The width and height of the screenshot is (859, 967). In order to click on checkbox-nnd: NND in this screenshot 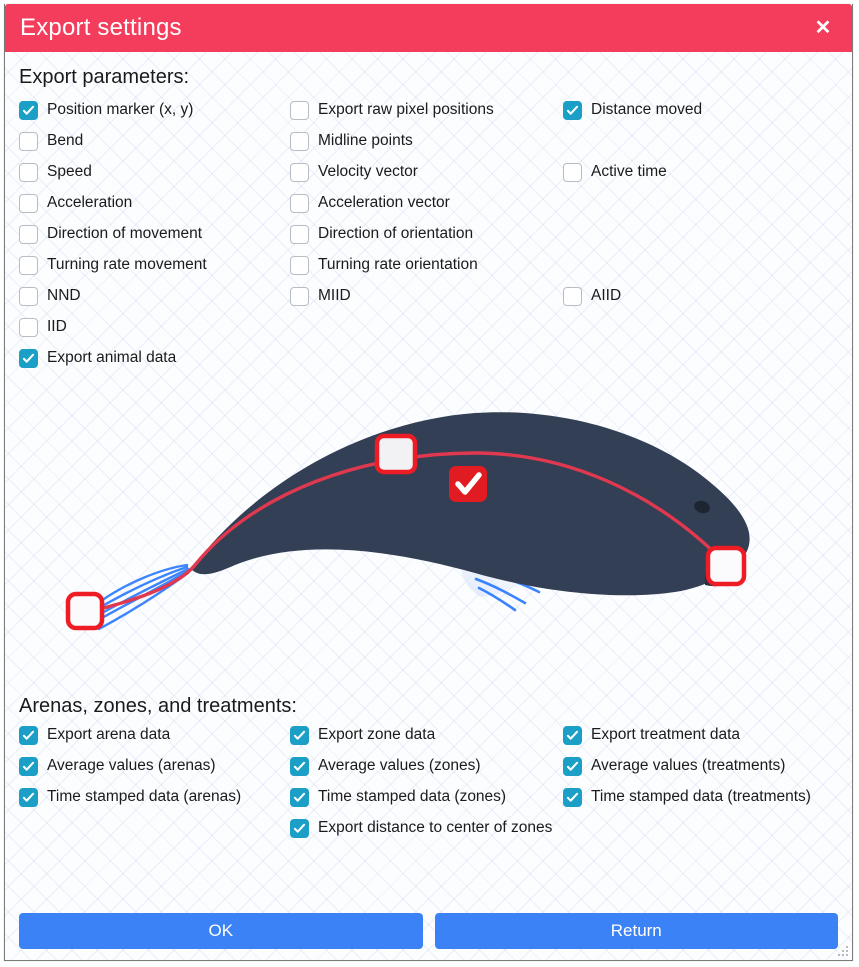, I will do `click(50, 296)`.